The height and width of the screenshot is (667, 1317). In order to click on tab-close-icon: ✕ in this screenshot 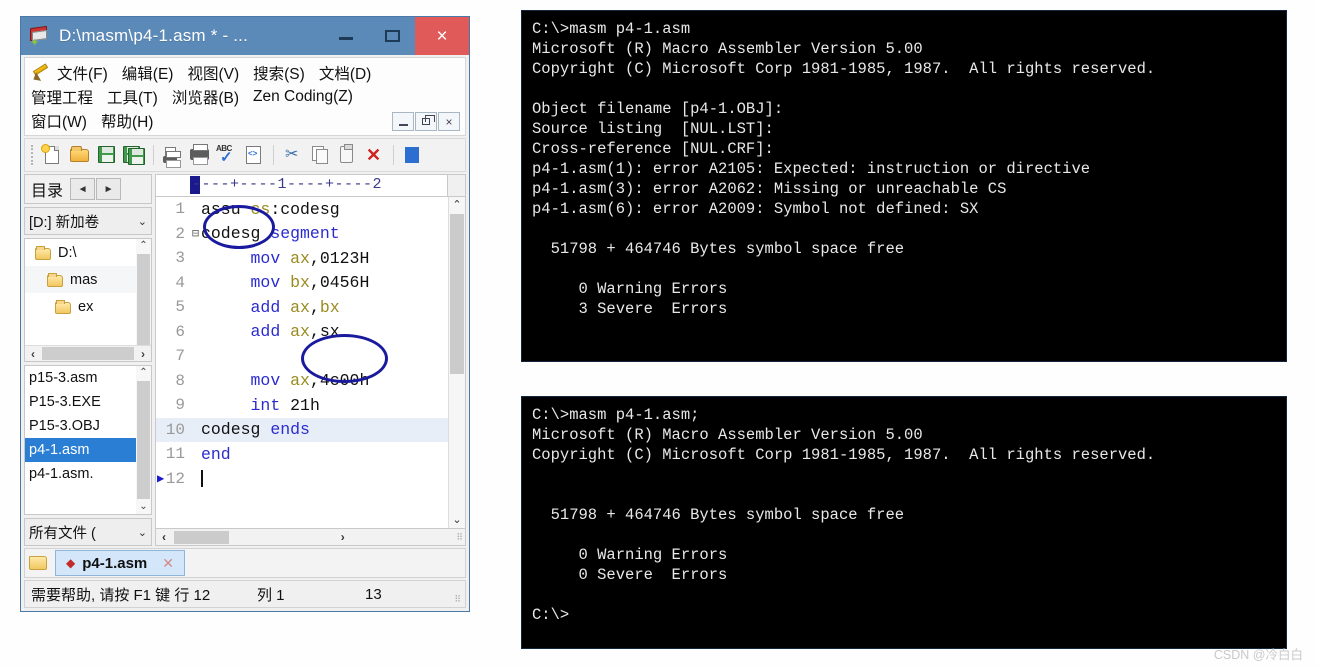, I will do `click(168, 563)`.